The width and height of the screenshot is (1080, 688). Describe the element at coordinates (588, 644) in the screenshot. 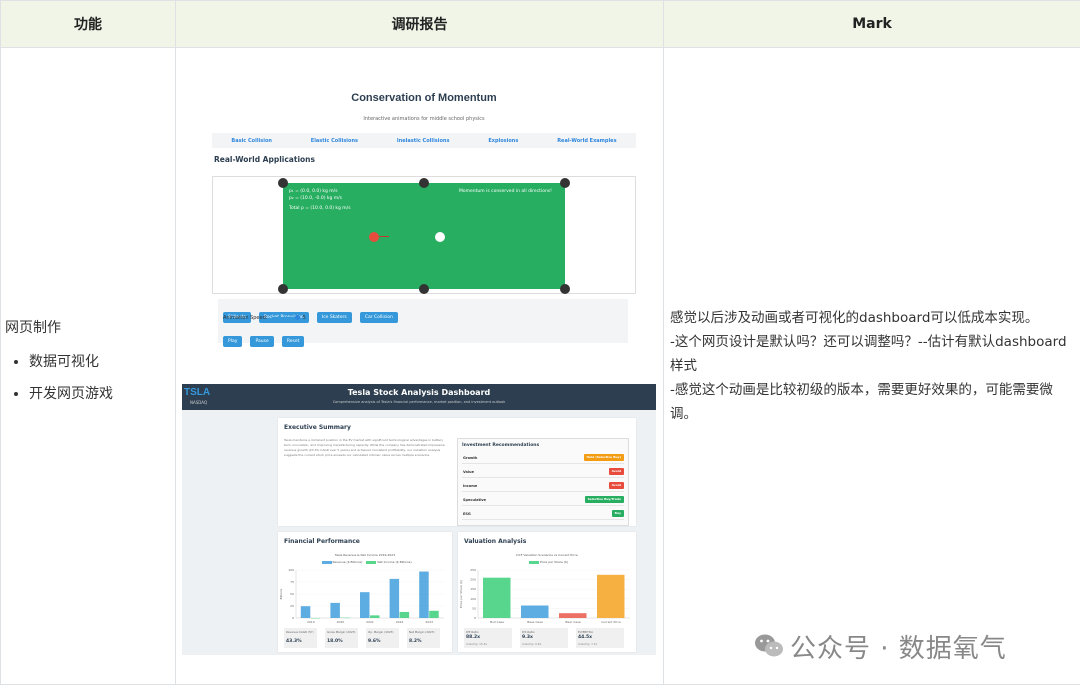

I see `metric-industry: Industry: 7.2x` at that location.